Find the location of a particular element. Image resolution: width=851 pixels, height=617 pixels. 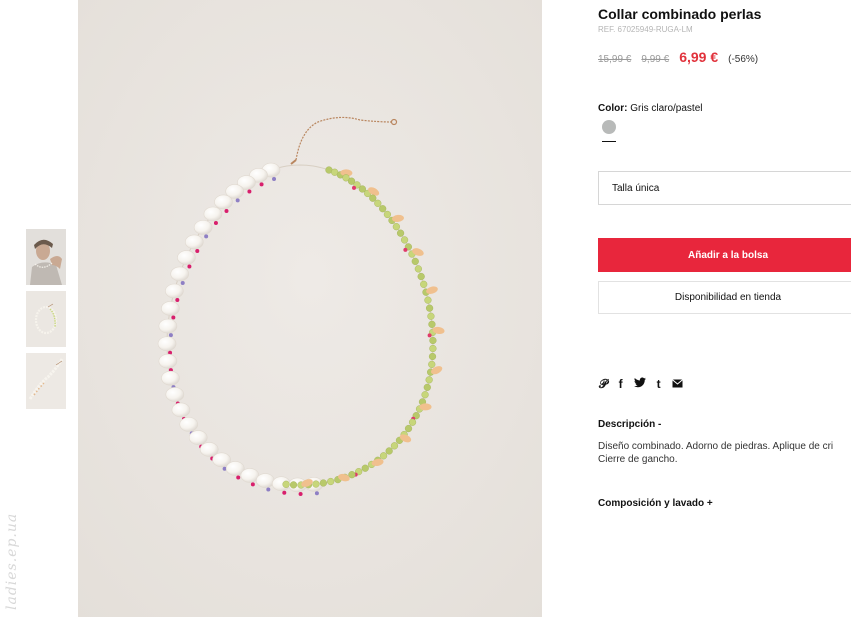

share-icons: 𝒫 f t is located at coordinates (641, 383).